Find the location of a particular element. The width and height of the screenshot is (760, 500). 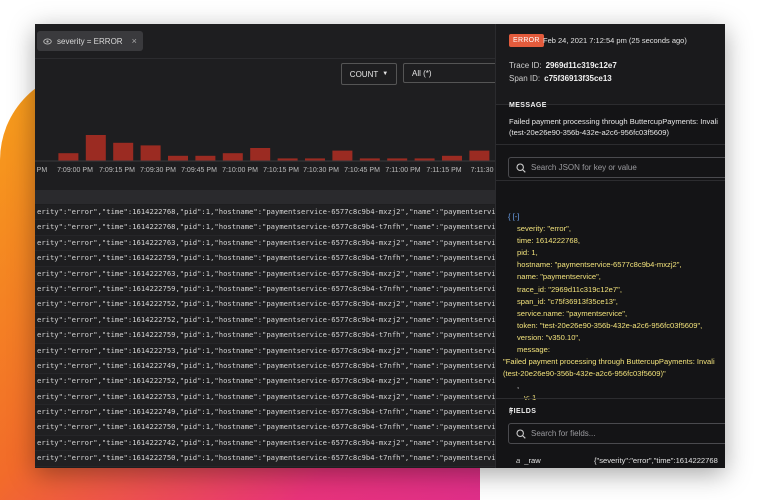

json-key: token: is located at coordinates (527, 325).